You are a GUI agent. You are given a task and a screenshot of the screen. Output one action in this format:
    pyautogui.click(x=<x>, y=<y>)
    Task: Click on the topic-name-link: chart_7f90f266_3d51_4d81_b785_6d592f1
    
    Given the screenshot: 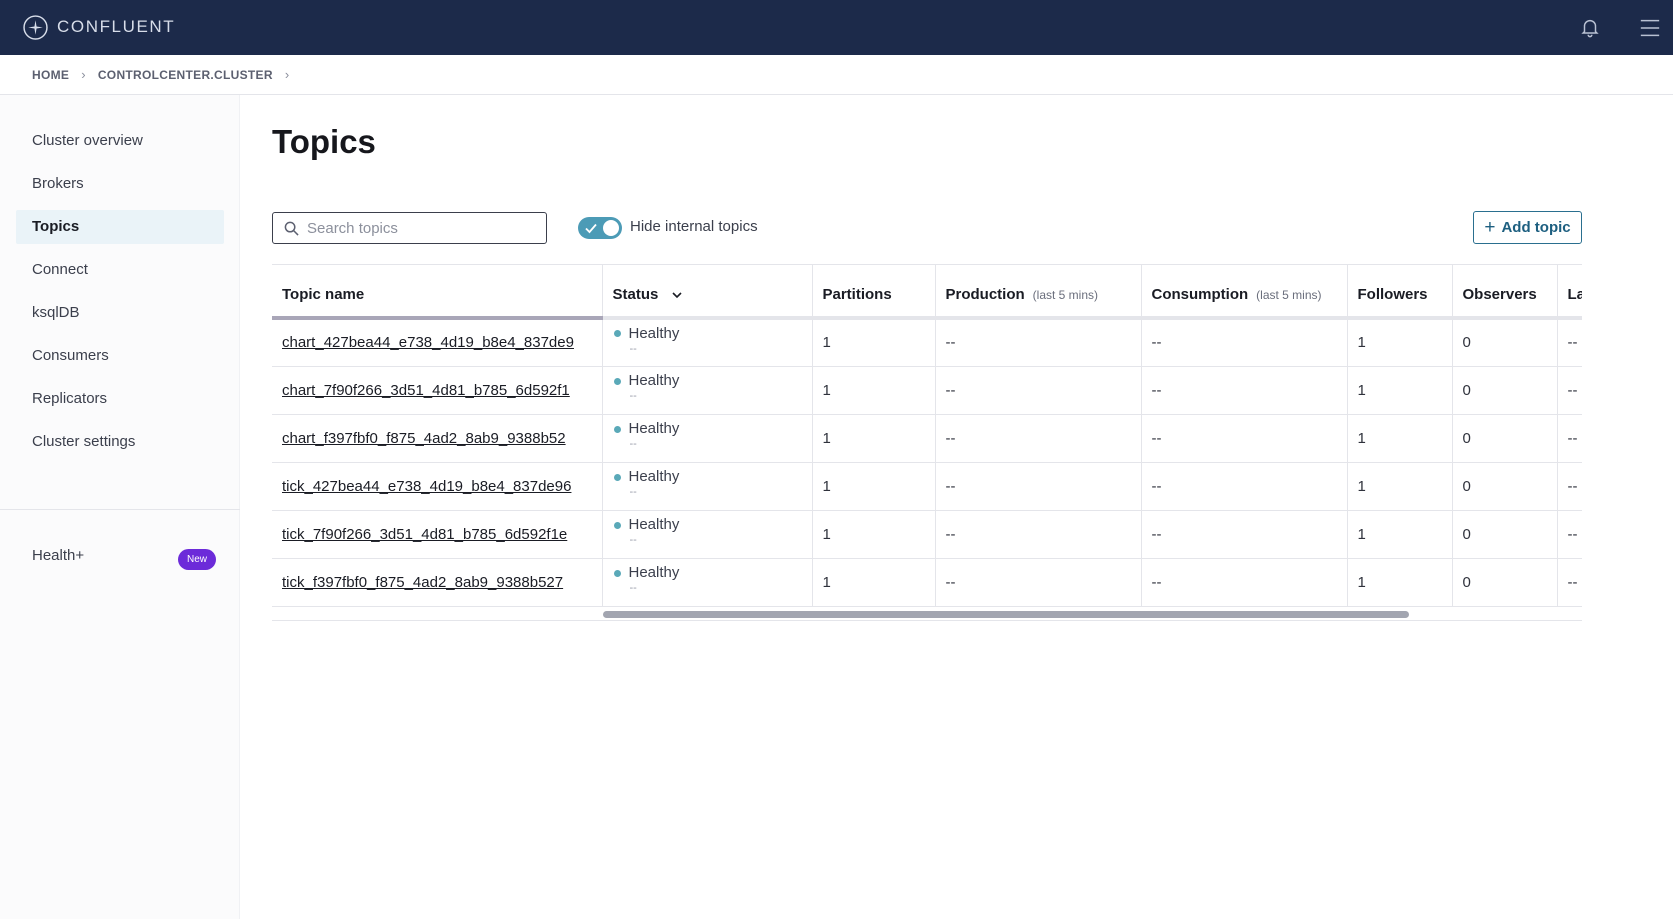 What is the action you would take?
    pyautogui.click(x=437, y=390)
    